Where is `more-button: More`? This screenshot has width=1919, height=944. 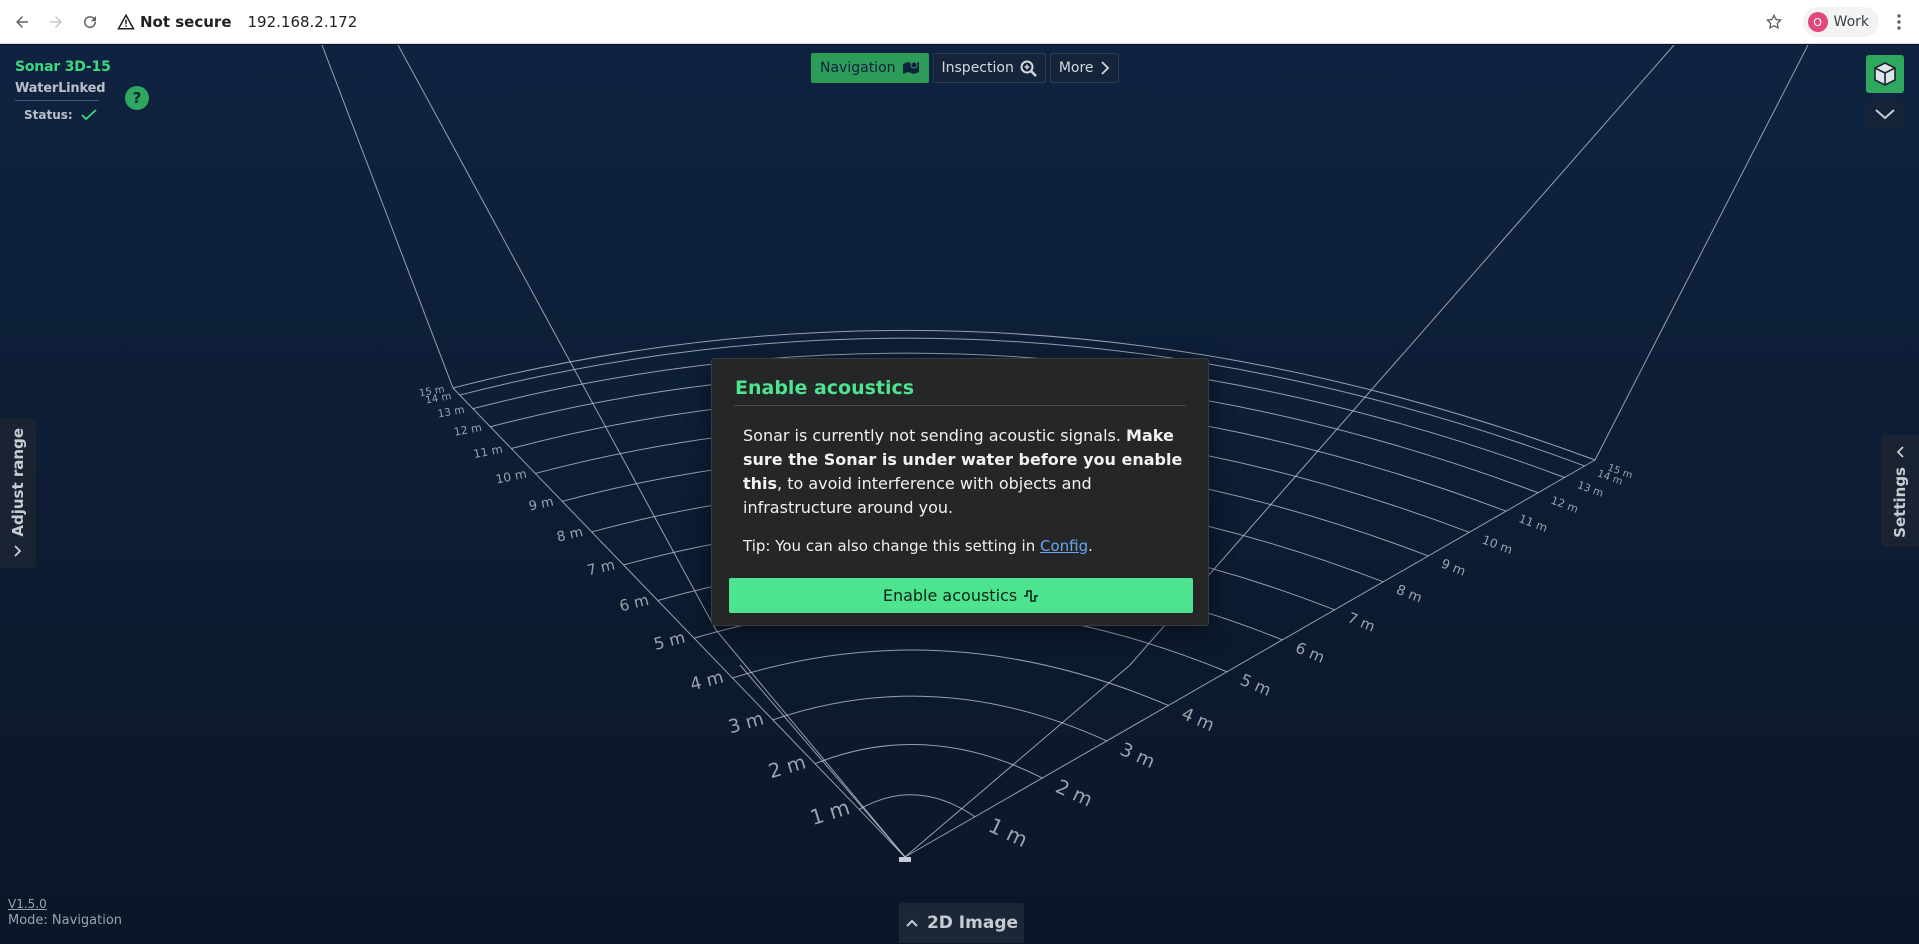 more-button: More is located at coordinates (1084, 68).